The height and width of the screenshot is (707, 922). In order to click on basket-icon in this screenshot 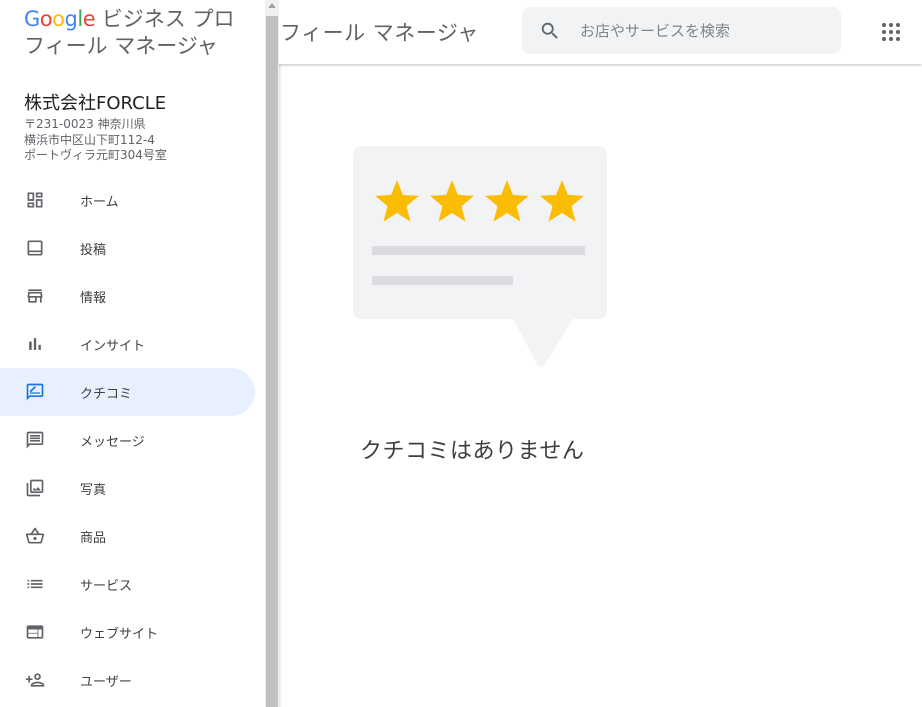, I will do `click(35, 535)`.